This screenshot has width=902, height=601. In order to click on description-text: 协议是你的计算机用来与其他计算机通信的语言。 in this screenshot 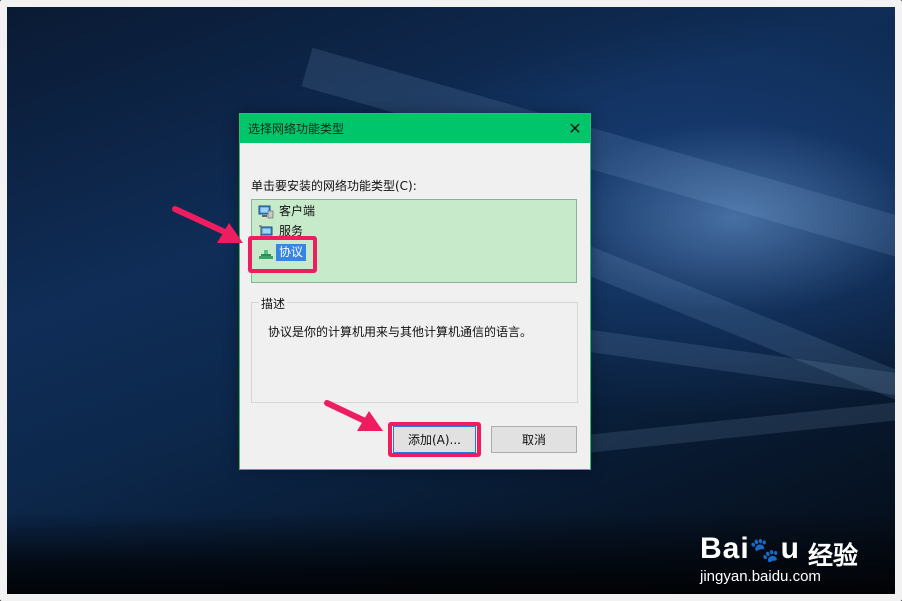, I will do `click(400, 332)`.